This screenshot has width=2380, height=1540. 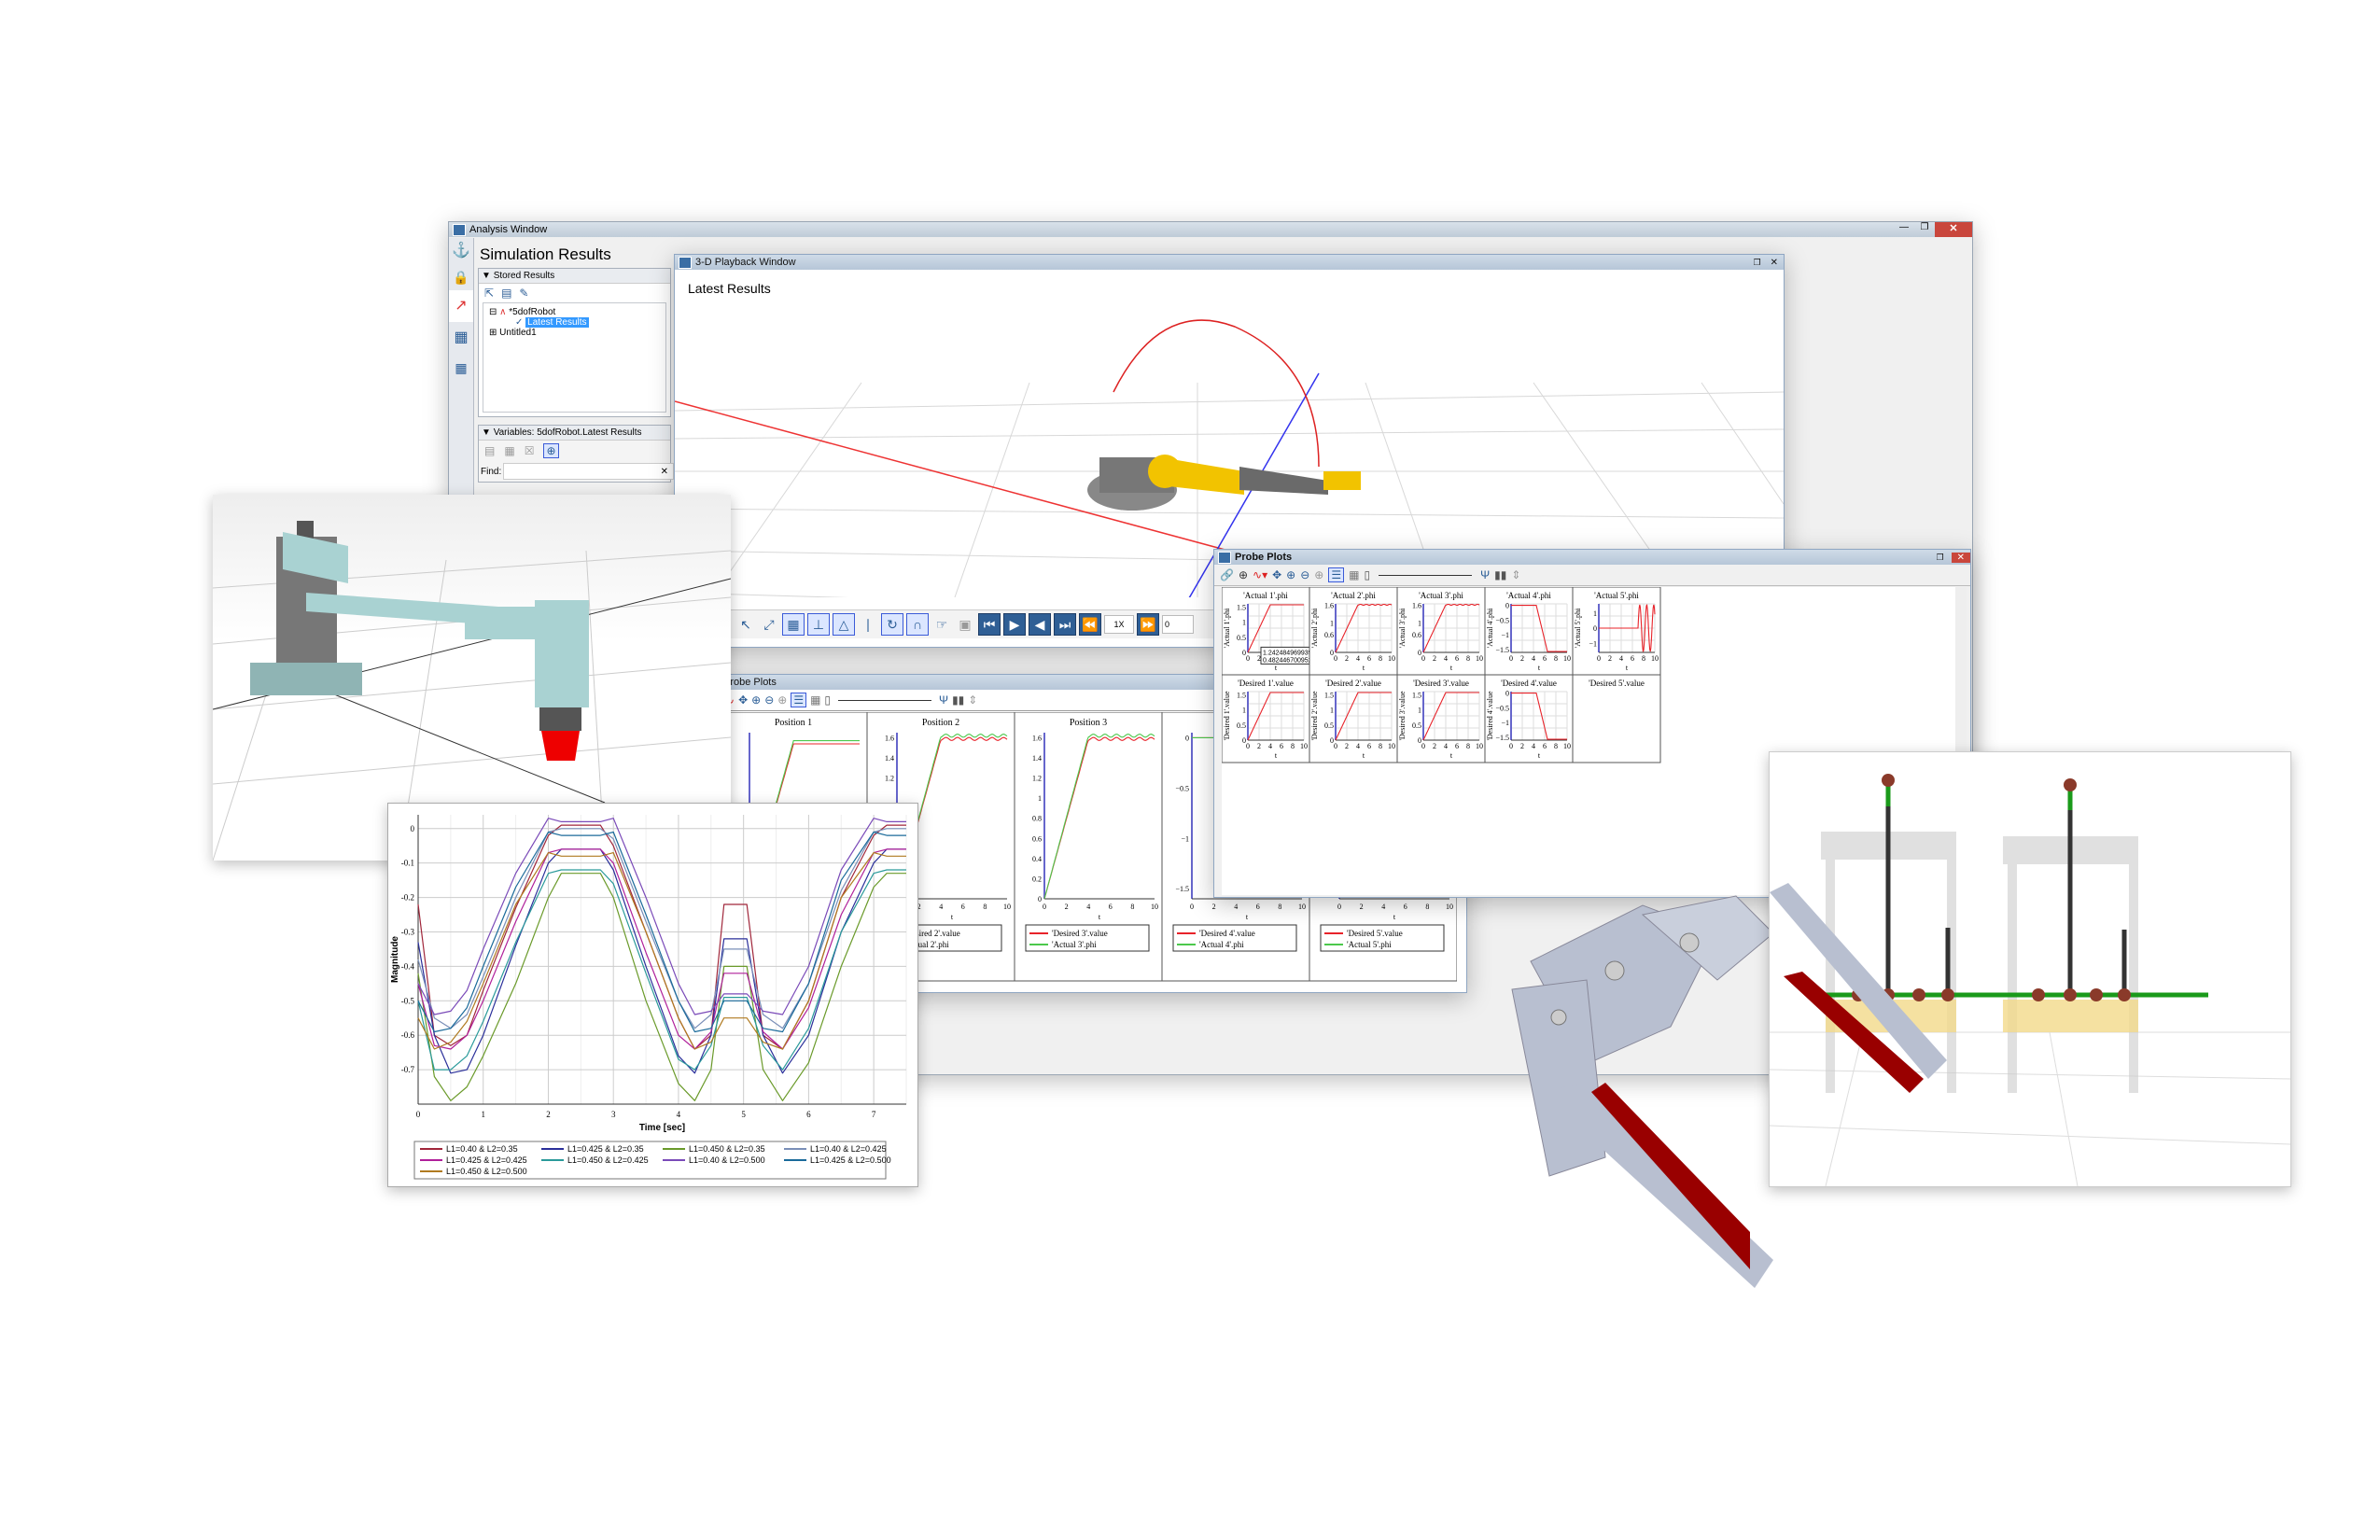 I want to click on x-tick-label: 10, so click(x=1449, y=907).